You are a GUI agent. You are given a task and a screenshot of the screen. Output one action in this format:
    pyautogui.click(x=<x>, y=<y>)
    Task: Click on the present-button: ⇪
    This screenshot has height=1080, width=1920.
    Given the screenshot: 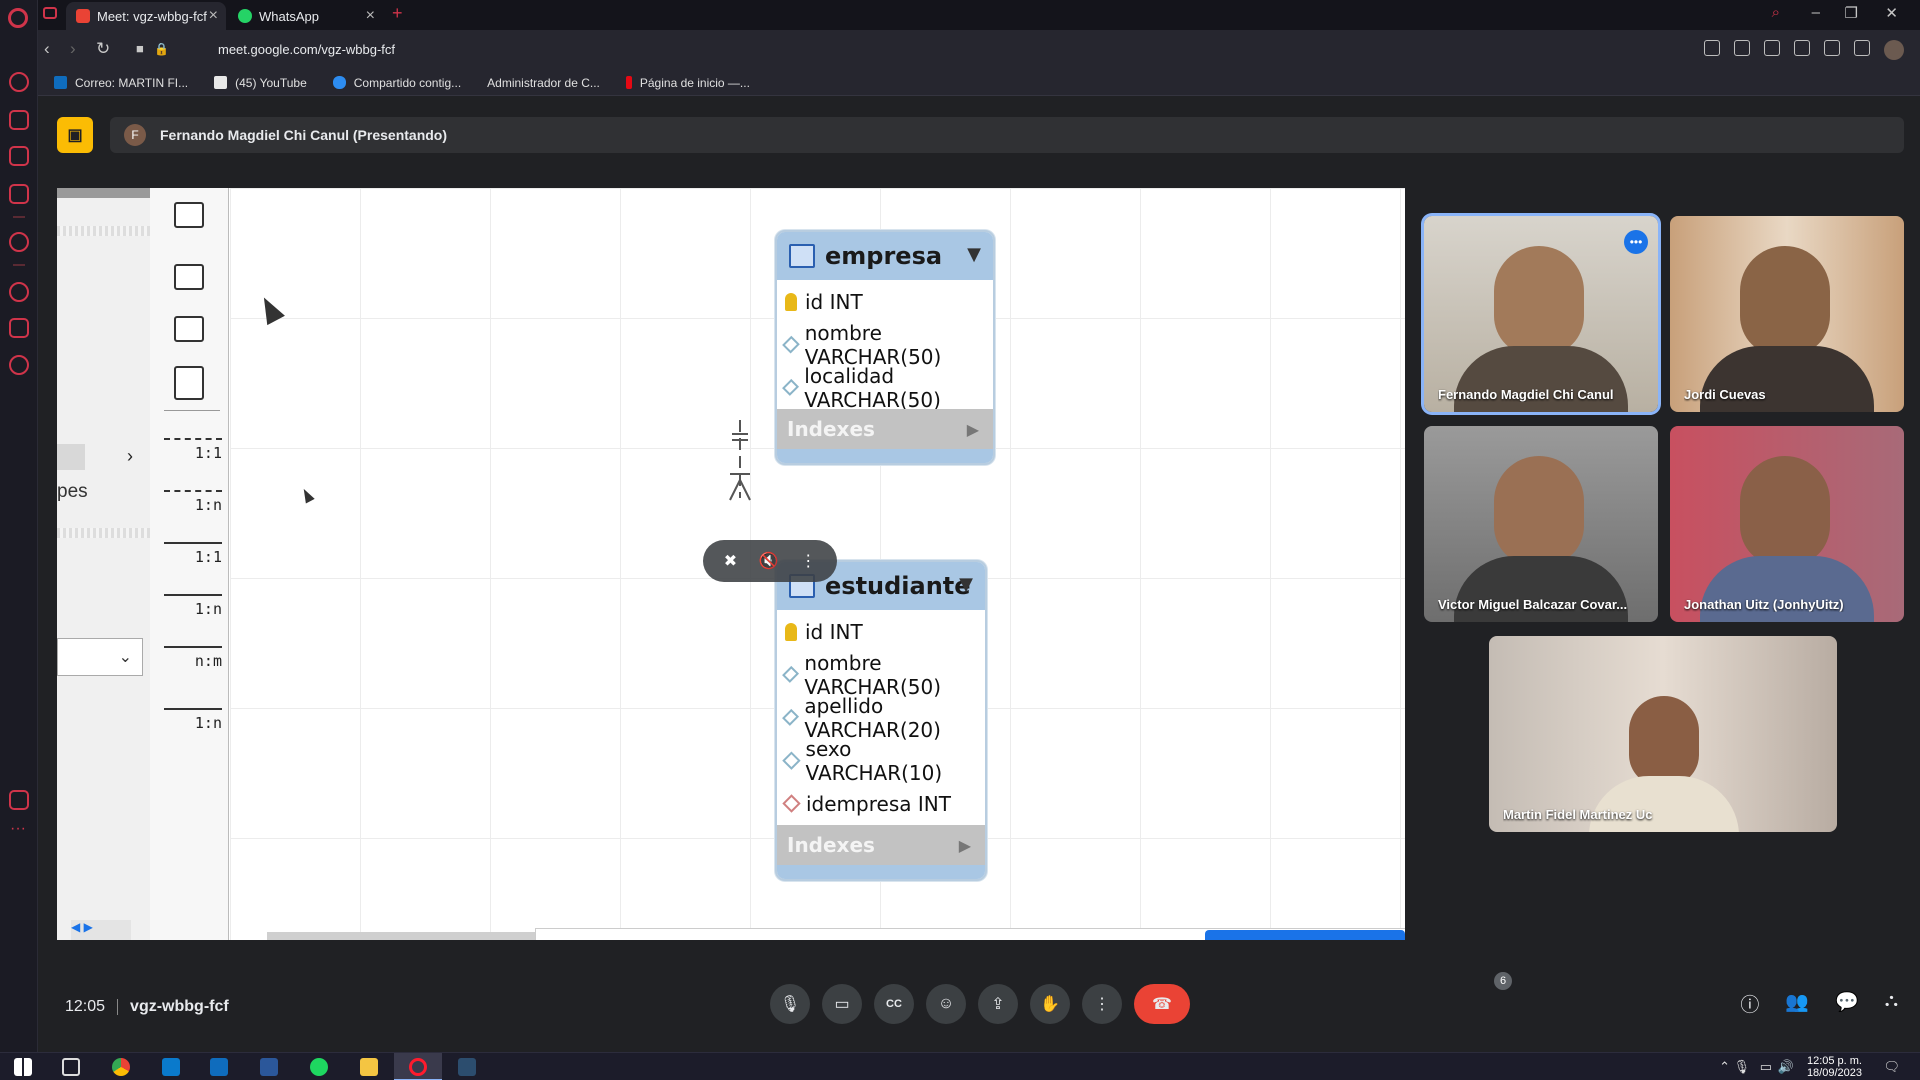 What is the action you would take?
    pyautogui.click(x=998, y=1004)
    